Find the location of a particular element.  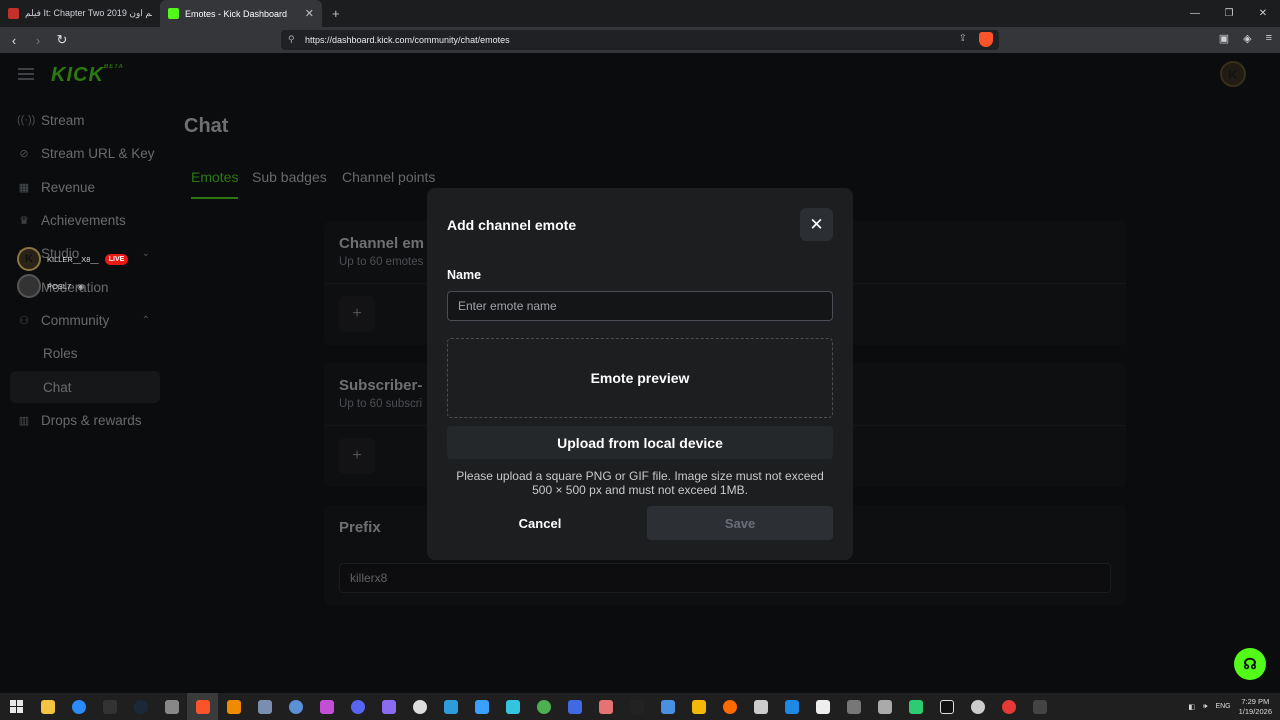

browser-tab-movie: فيلم It: Chapter Two 2019 مترجم اون is located at coordinates (80, 13).